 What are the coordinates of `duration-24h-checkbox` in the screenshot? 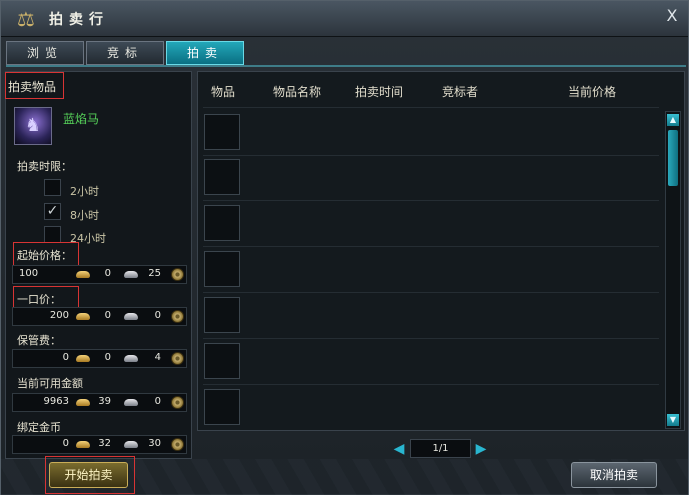 It's located at (52, 234).